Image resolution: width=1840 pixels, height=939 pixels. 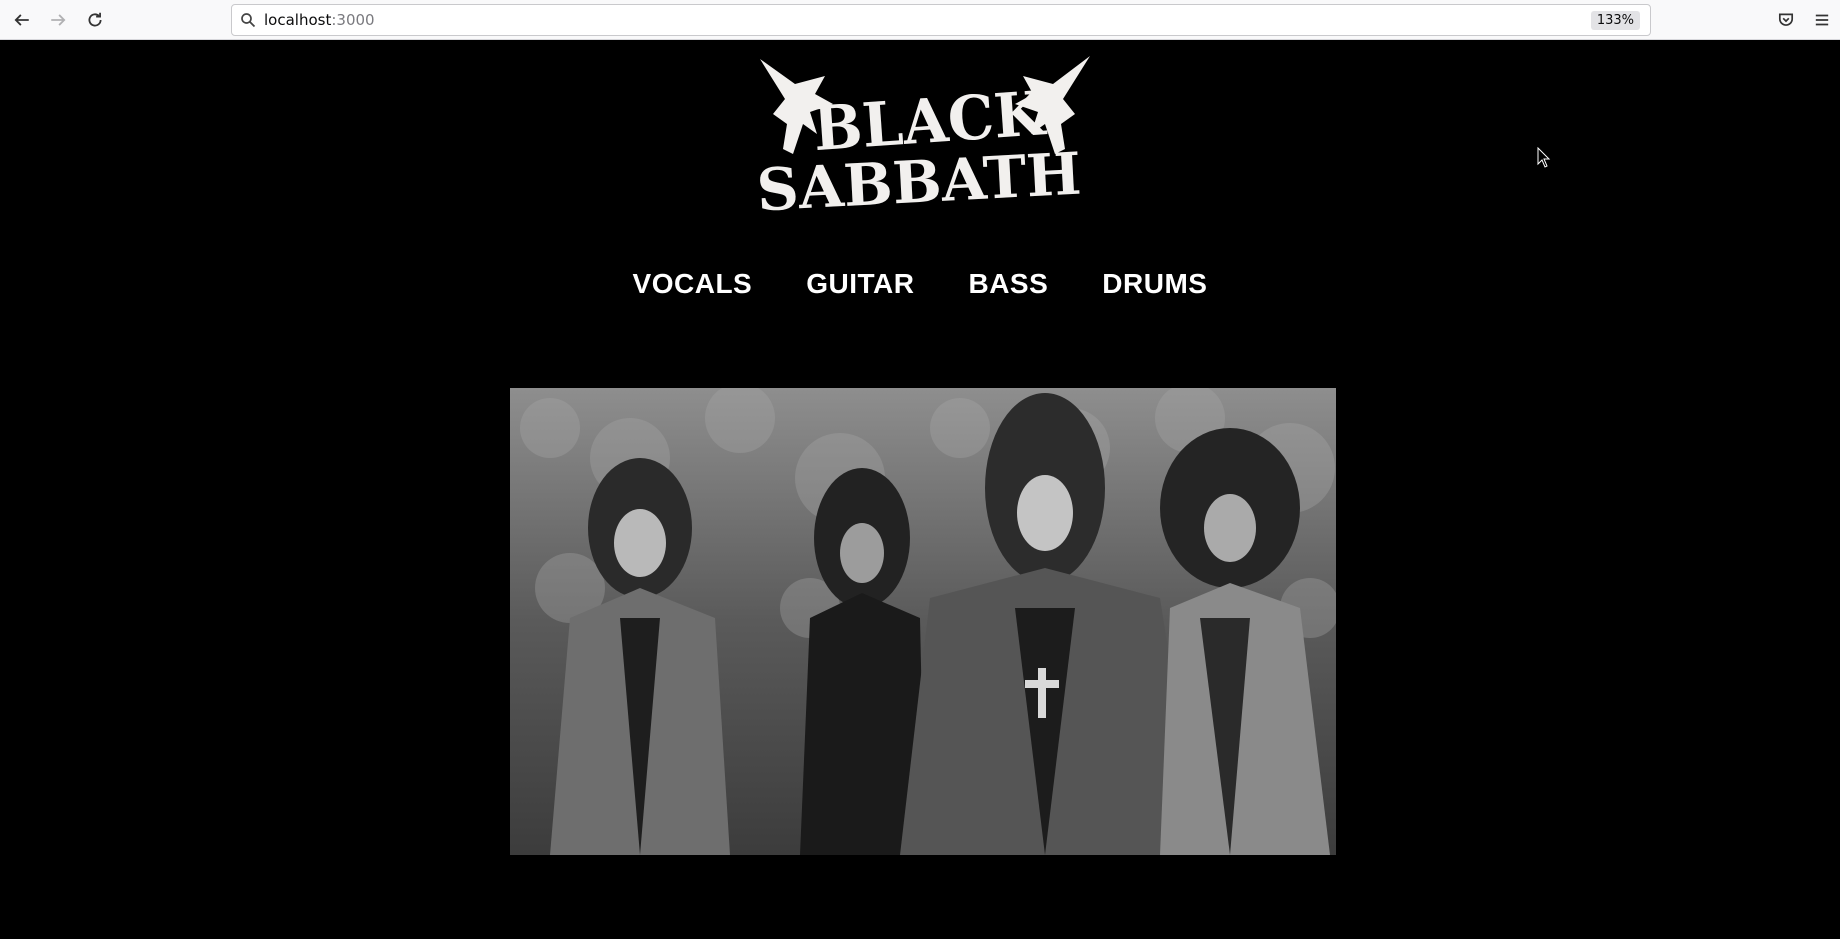 I want to click on zoom-level-badge: 133%, so click(x=1615, y=20).